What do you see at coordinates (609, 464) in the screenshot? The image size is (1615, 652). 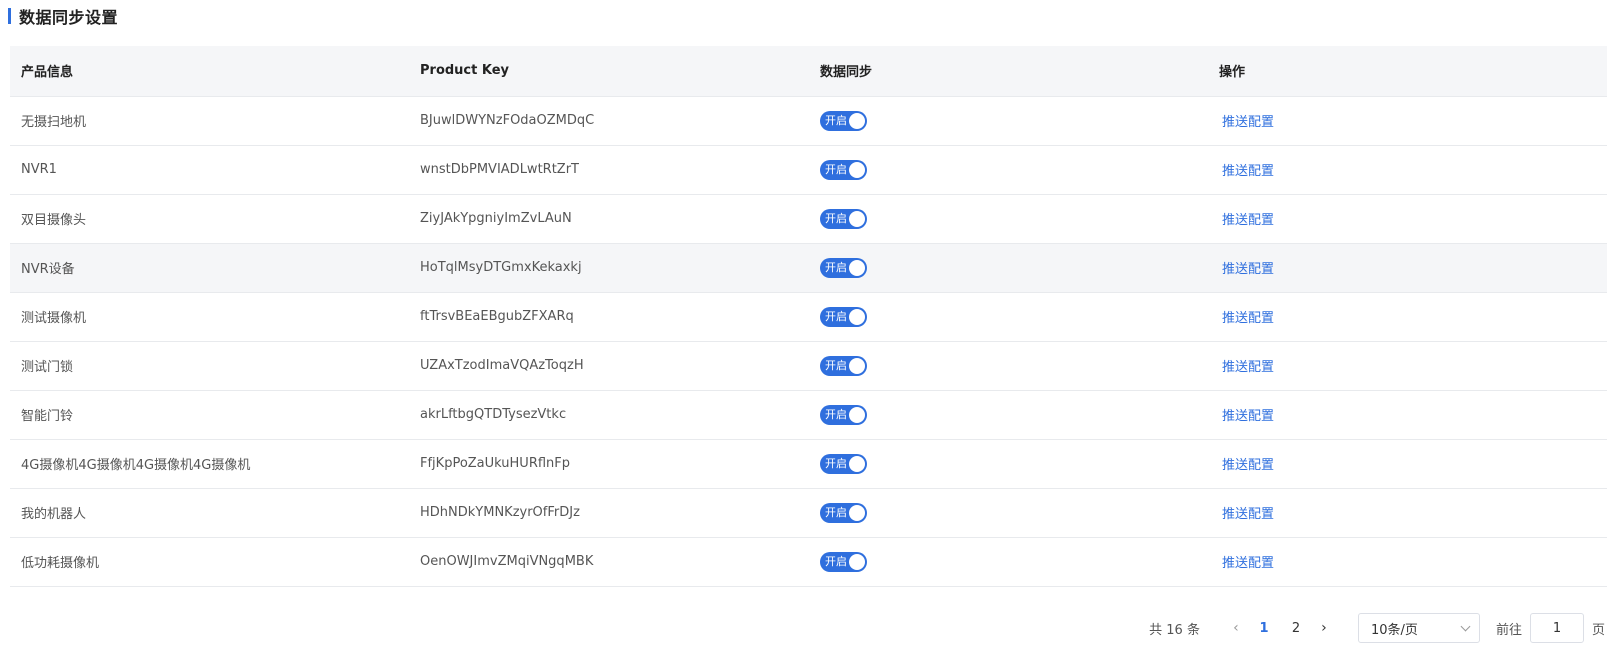 I see `product-key-cell: FfjKpPoZaUkuHURflnFp` at bounding box center [609, 464].